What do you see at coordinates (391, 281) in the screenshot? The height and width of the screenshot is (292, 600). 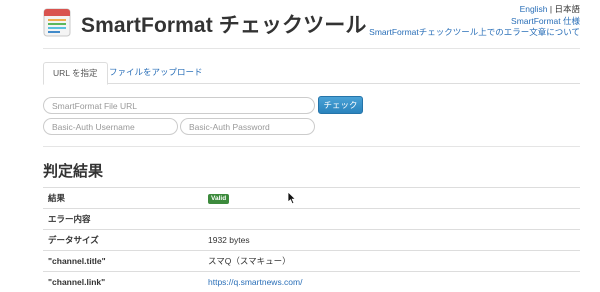 I see `row-value: https://q.smartnews.com/` at bounding box center [391, 281].